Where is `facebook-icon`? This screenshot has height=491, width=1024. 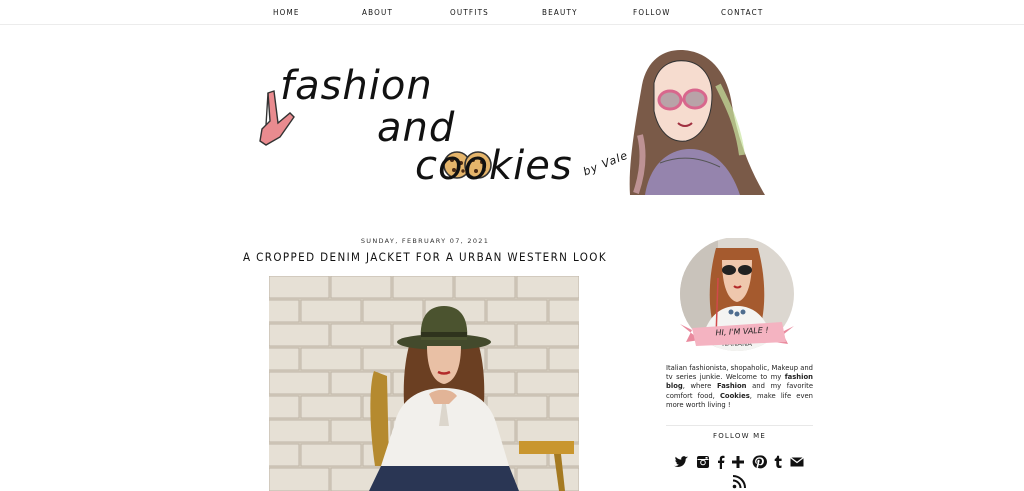
facebook-icon is located at coordinates (721, 462).